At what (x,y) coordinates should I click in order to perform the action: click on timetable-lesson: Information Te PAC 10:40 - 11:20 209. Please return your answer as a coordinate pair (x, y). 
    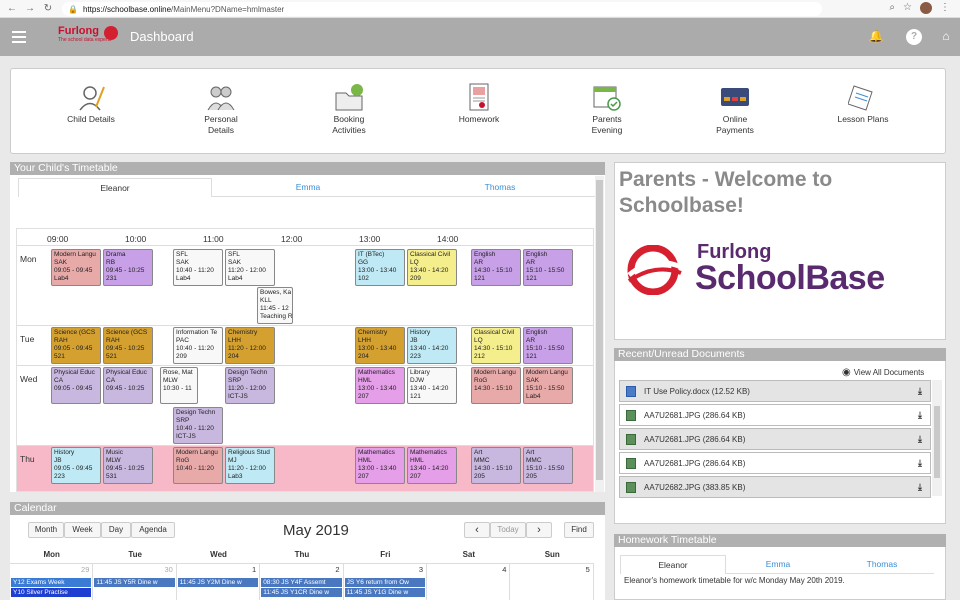
    Looking at the image, I should click on (198, 345).